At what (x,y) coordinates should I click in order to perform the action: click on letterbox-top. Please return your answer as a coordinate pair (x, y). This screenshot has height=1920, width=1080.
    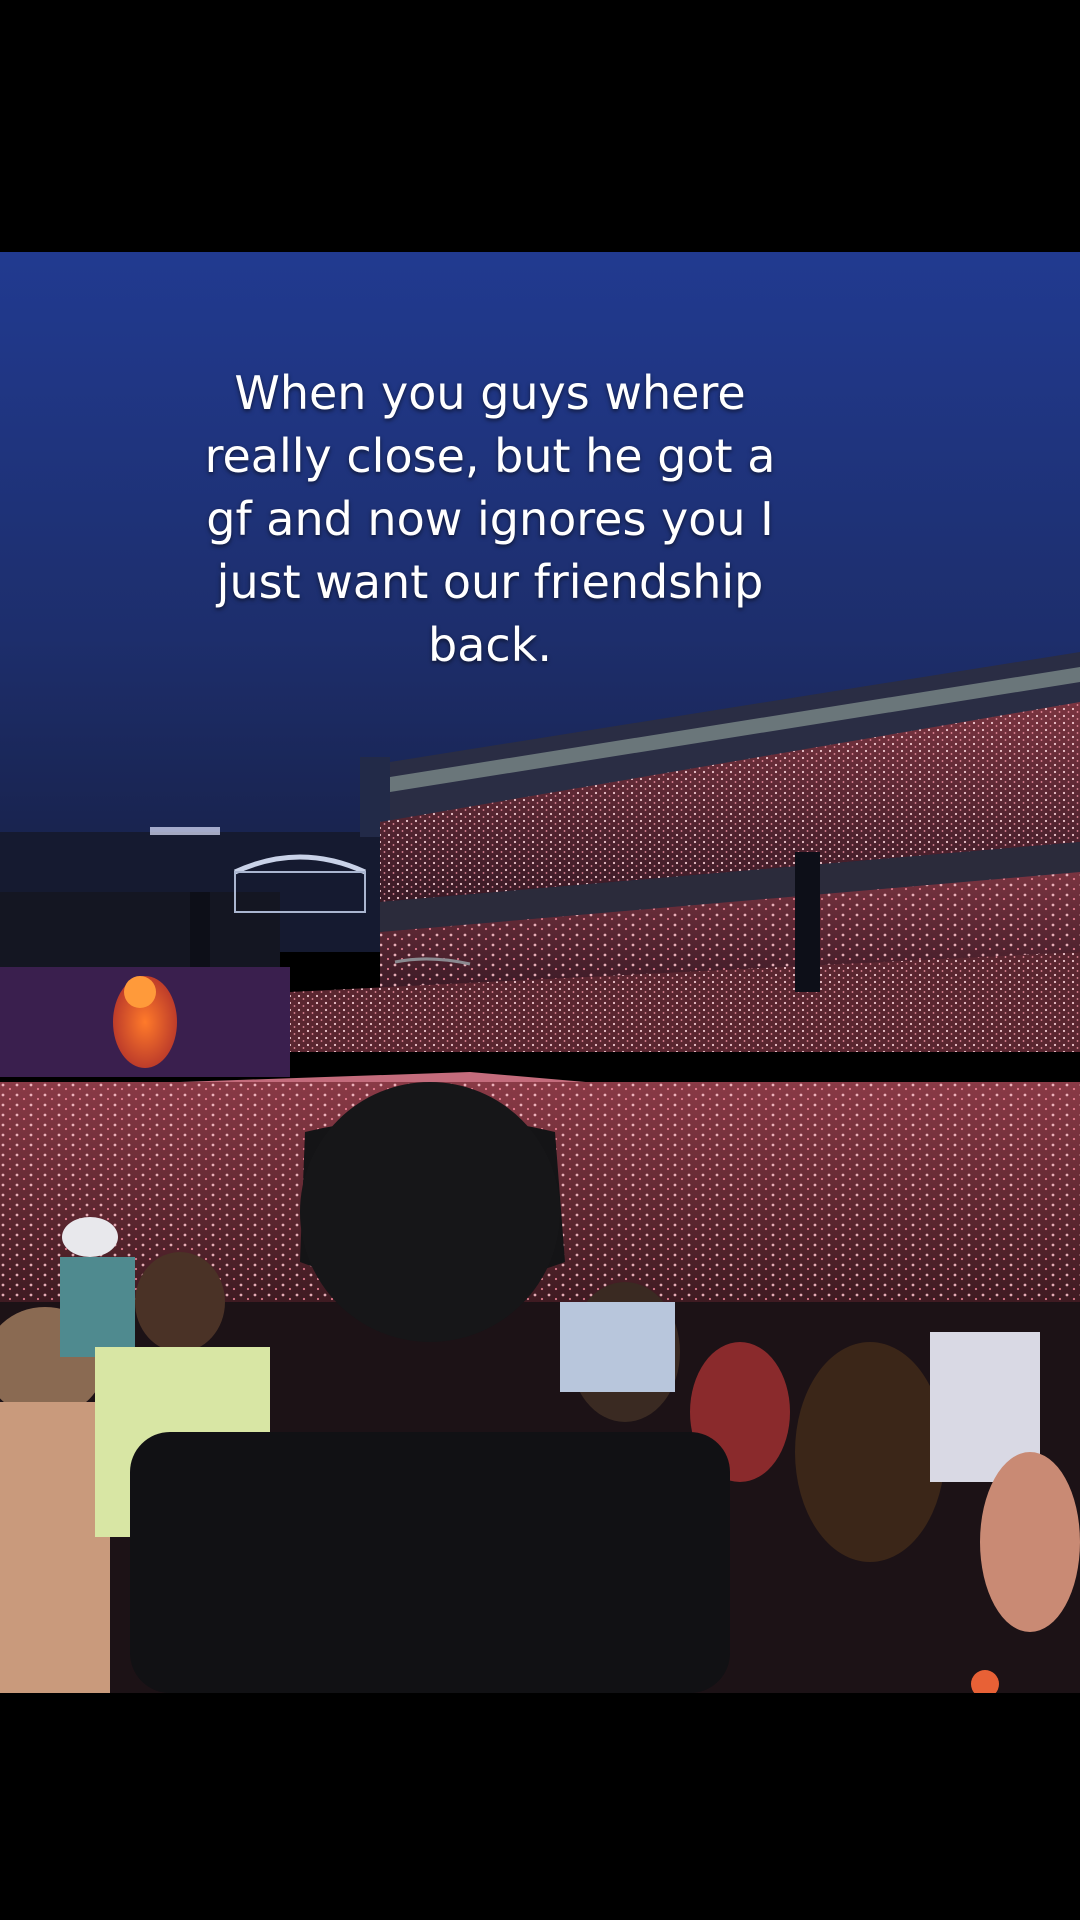
    Looking at the image, I should click on (540, 126).